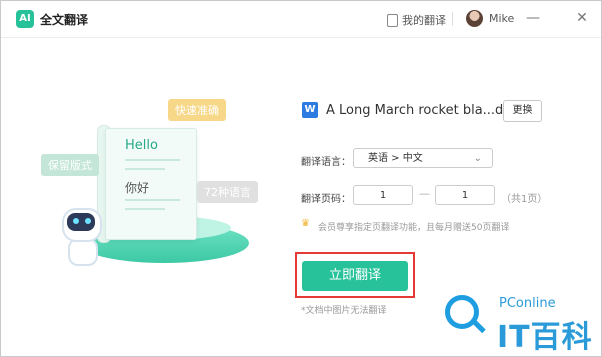 This screenshot has width=602, height=357. Describe the element at coordinates (355, 276) in the screenshot. I see `translate-now-button: 立即翻译` at that location.